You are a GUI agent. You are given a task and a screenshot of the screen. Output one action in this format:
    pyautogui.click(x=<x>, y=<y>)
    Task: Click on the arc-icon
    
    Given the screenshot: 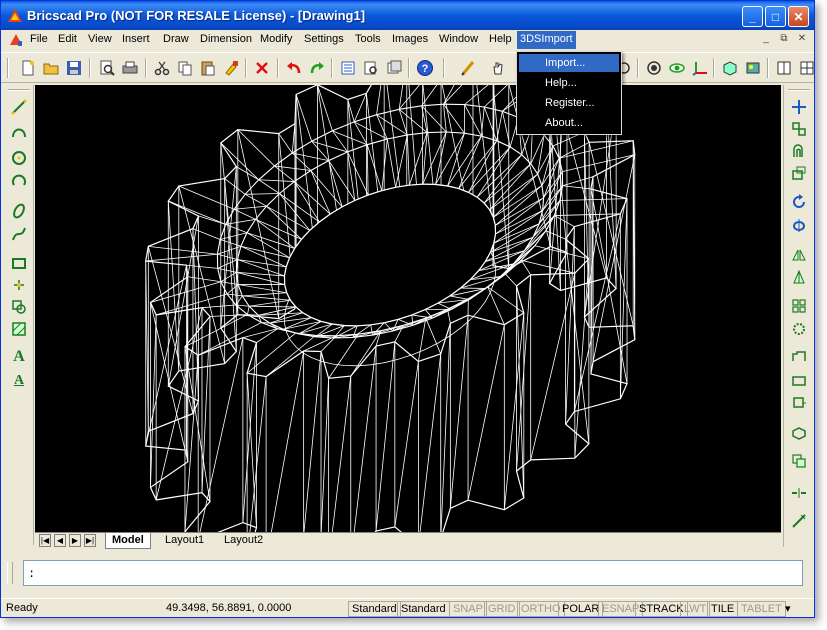 What is the action you would take?
    pyautogui.click(x=19, y=181)
    